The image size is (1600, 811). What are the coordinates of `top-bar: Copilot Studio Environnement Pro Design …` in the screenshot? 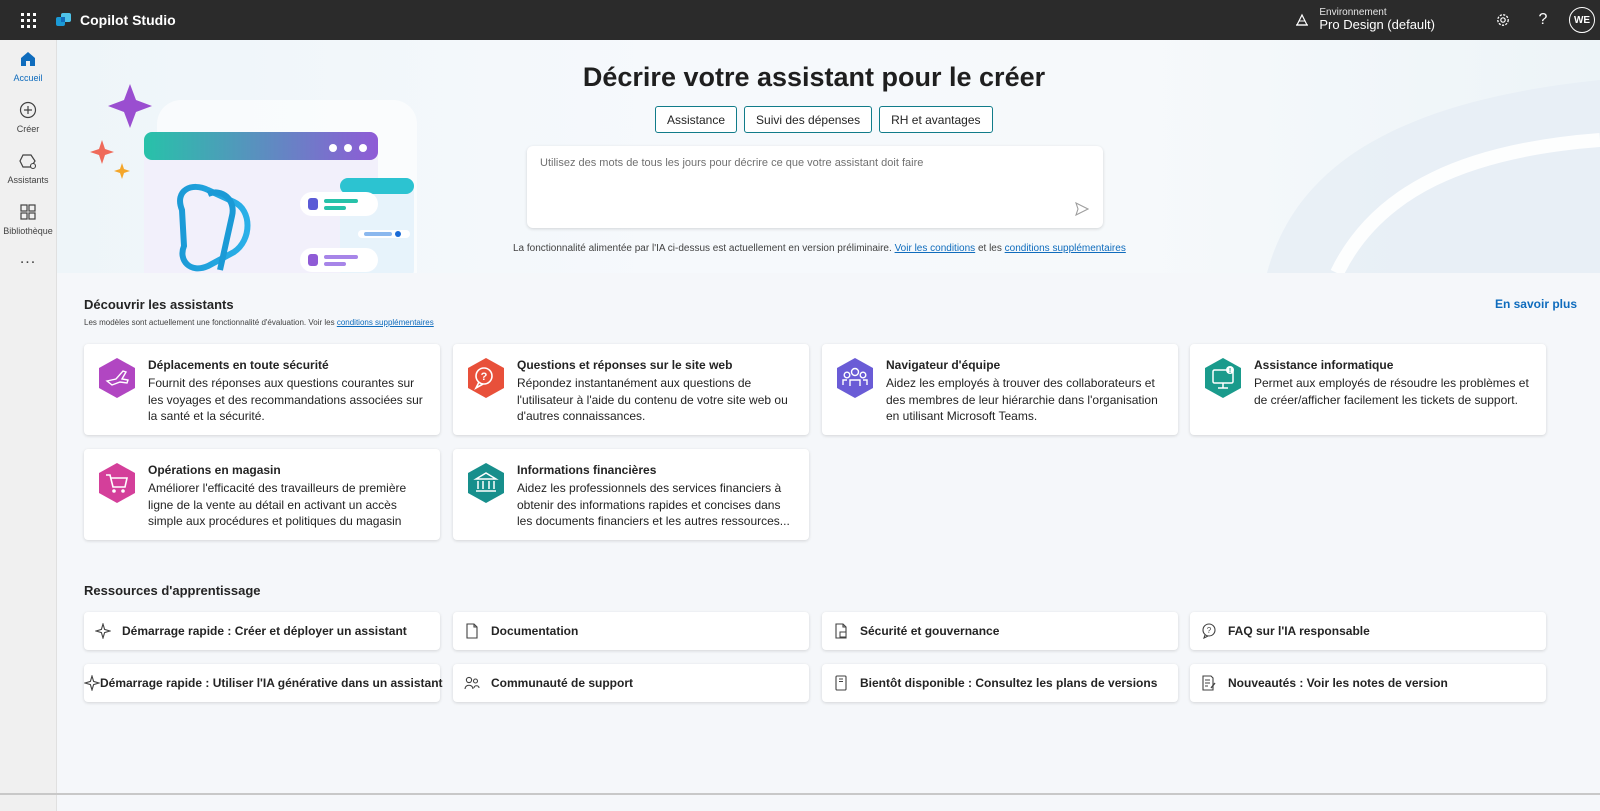 It's located at (800, 20).